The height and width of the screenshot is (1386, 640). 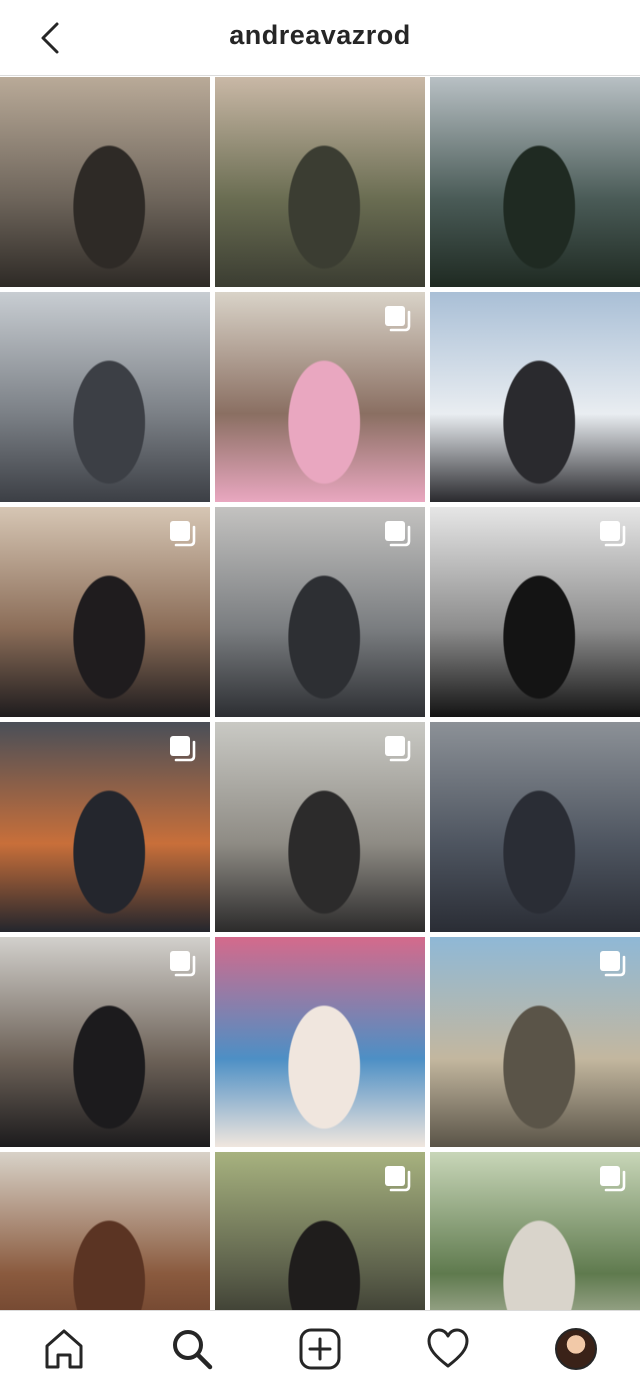 I want to click on home-icon, so click(x=64, y=1348).